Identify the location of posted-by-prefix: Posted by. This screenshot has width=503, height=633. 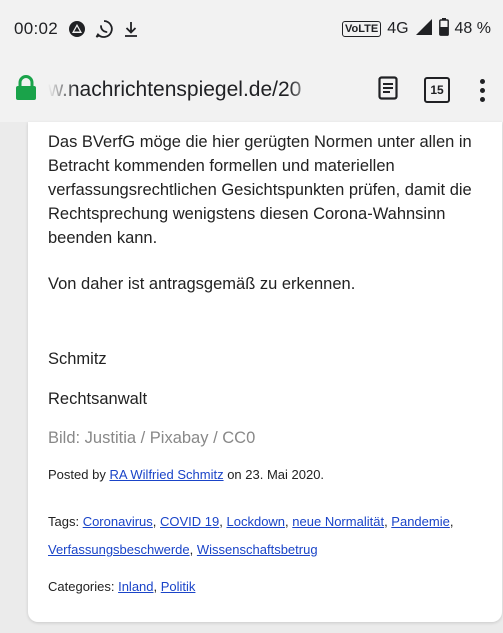
(79, 474).